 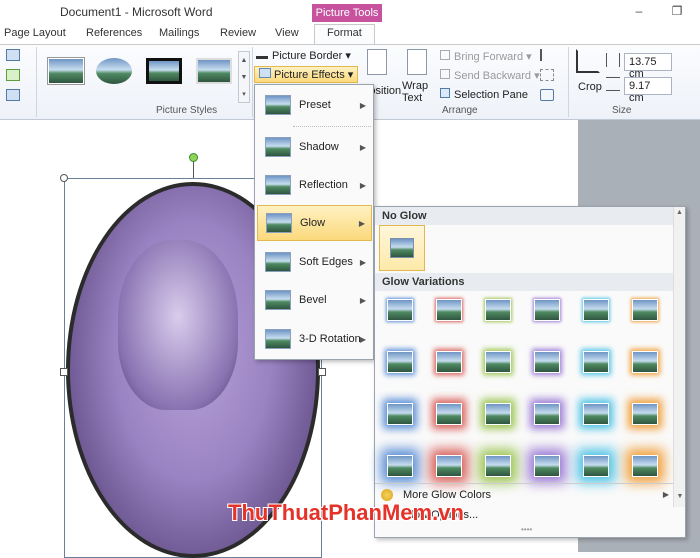 I want to click on tab-view: View, so click(x=287, y=33).